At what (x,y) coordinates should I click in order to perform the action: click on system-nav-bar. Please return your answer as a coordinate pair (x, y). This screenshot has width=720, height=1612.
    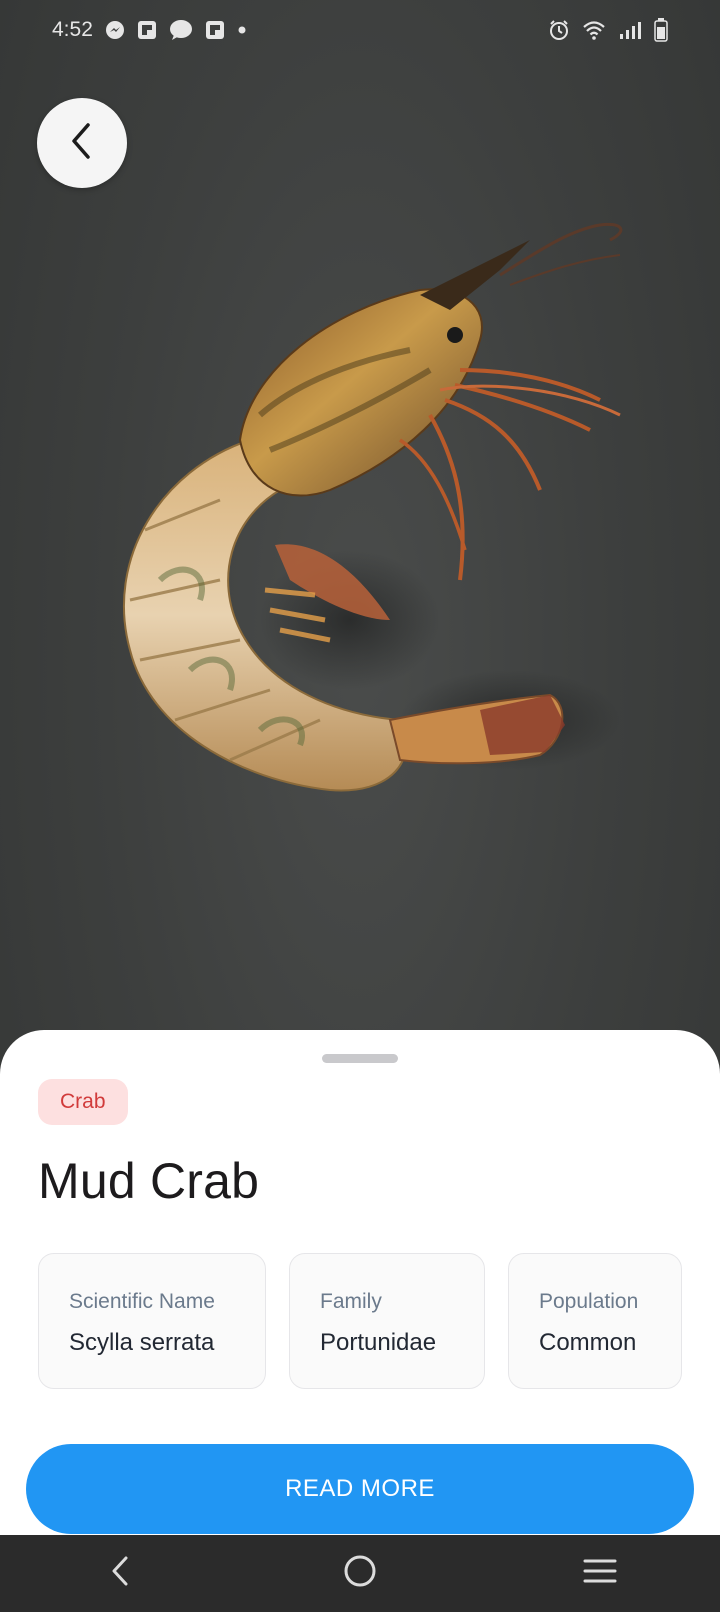
    Looking at the image, I should click on (360, 1573).